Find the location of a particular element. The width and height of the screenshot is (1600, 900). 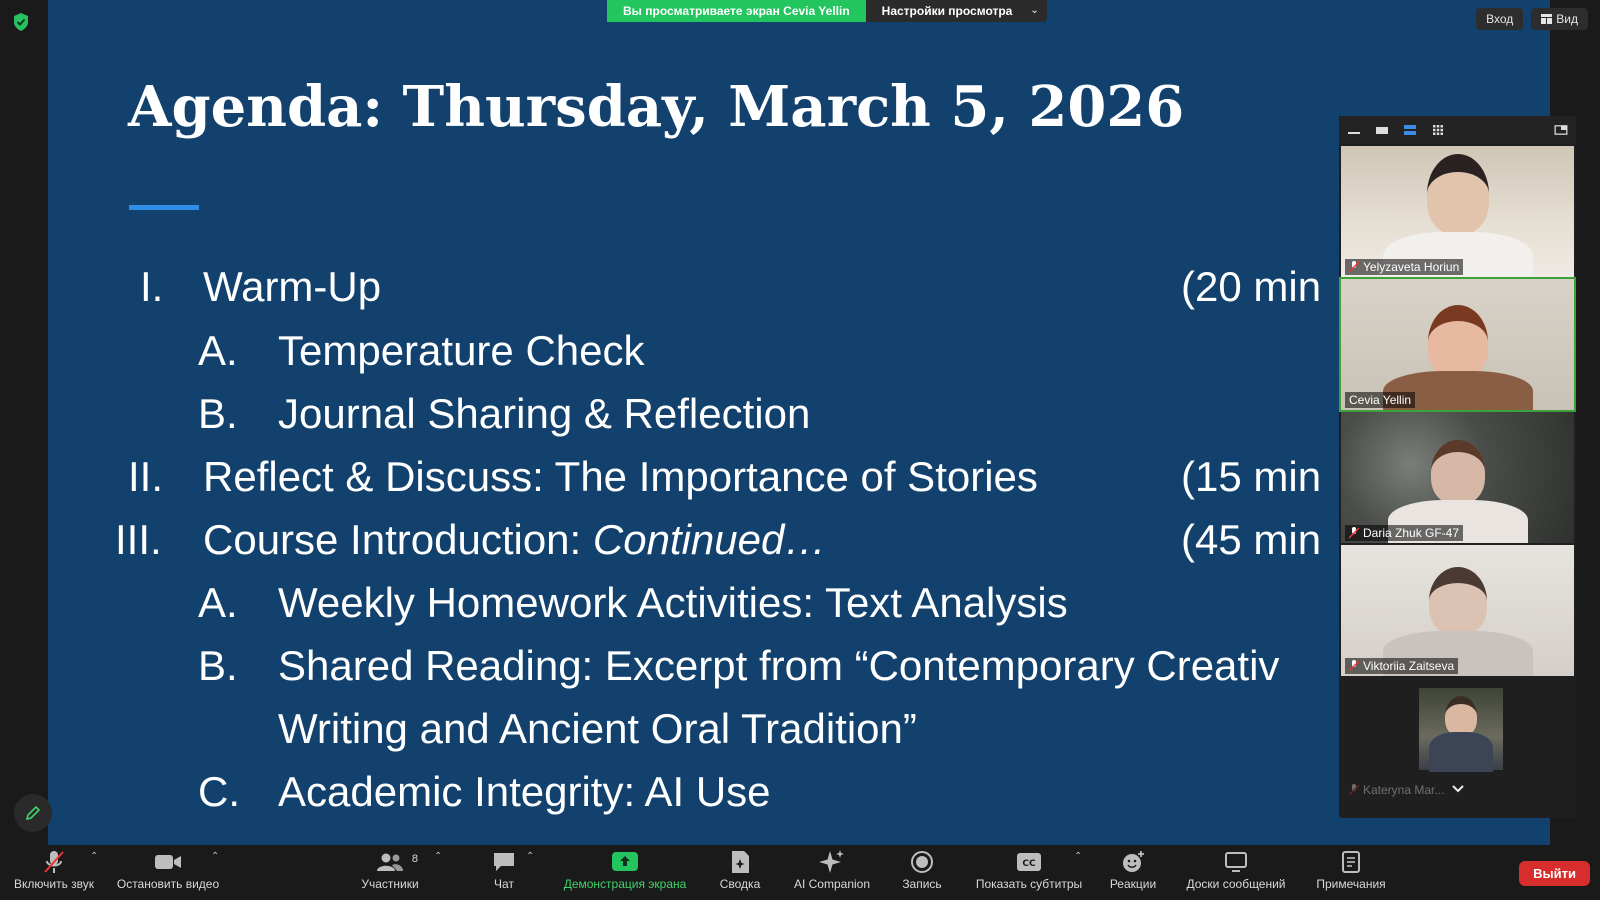

participants-count: 8 is located at coordinates (414, 859).